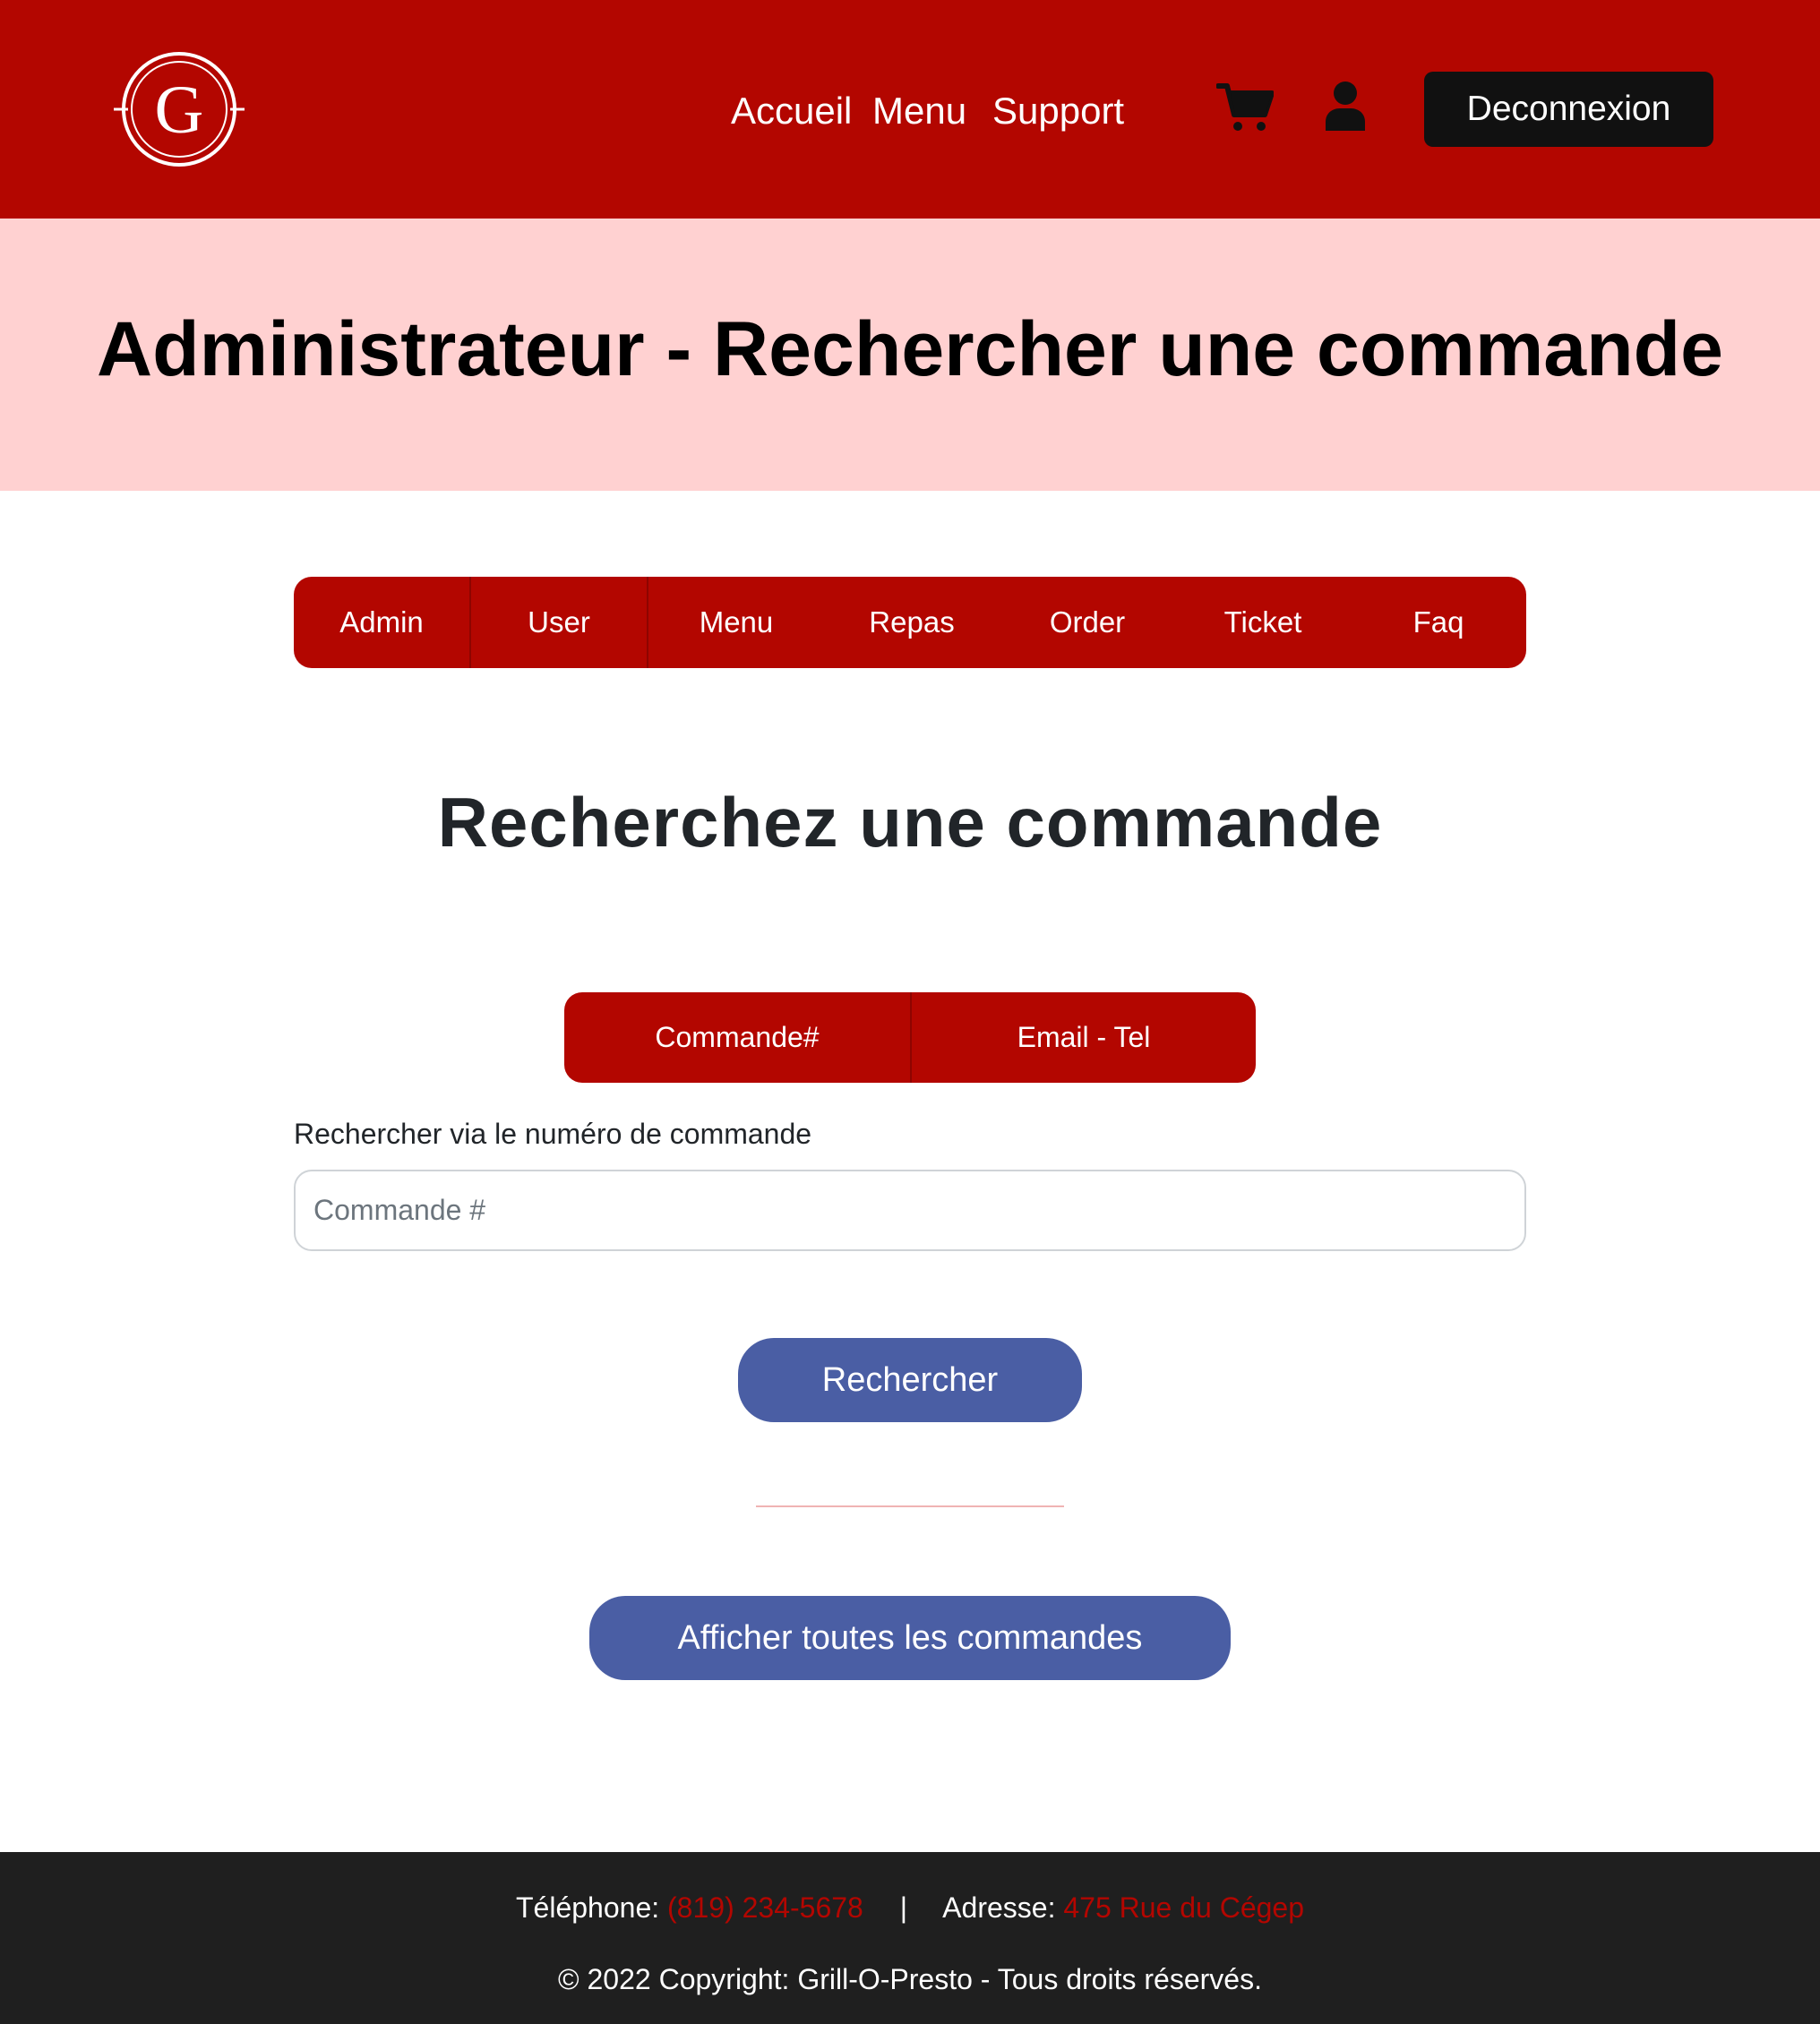 The width and height of the screenshot is (1820, 2024). Describe the element at coordinates (738, 1037) in the screenshot. I see `mode-commande-number: Commande#` at that location.